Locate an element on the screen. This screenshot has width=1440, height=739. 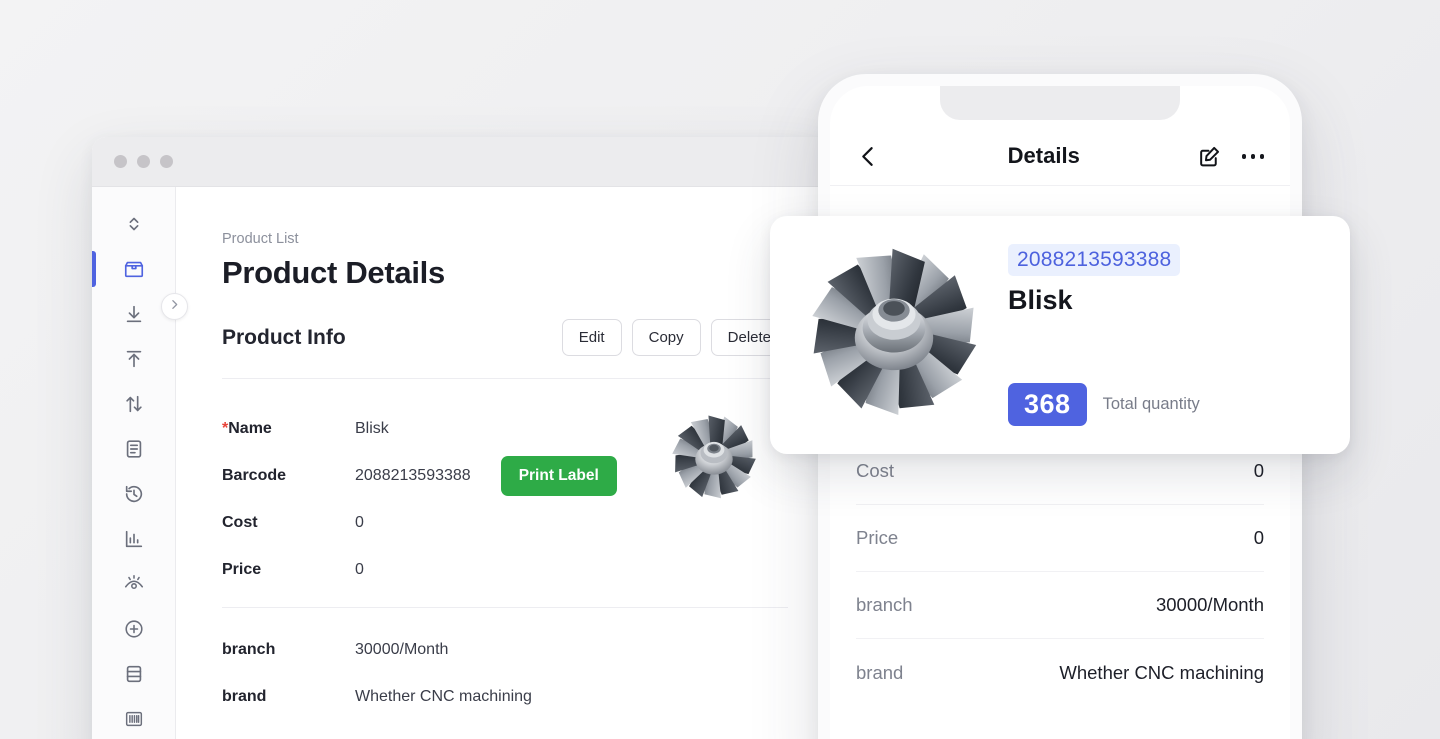
plus-circle-icon is located at coordinates (134, 629).